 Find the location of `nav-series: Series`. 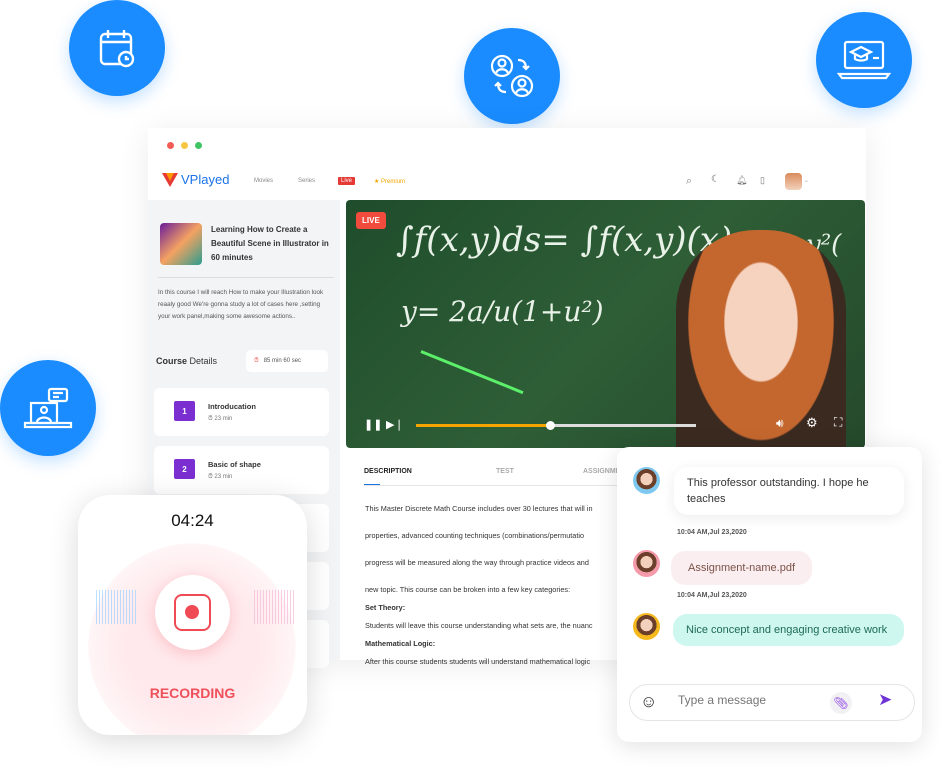

nav-series: Series is located at coordinates (306, 181).